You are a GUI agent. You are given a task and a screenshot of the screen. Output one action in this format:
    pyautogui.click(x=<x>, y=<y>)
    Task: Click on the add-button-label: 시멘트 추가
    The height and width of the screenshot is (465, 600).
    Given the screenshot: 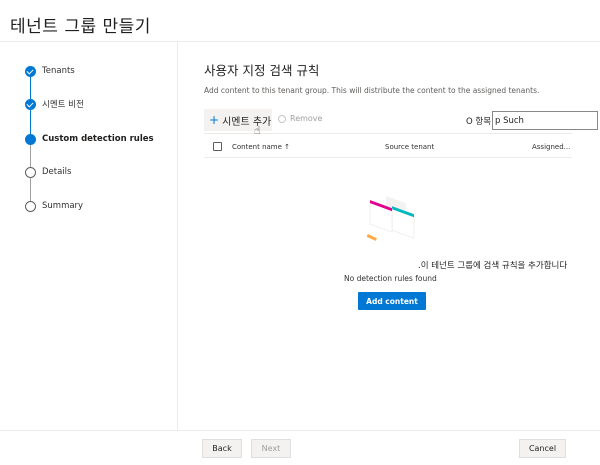 What is the action you would take?
    pyautogui.click(x=247, y=122)
    